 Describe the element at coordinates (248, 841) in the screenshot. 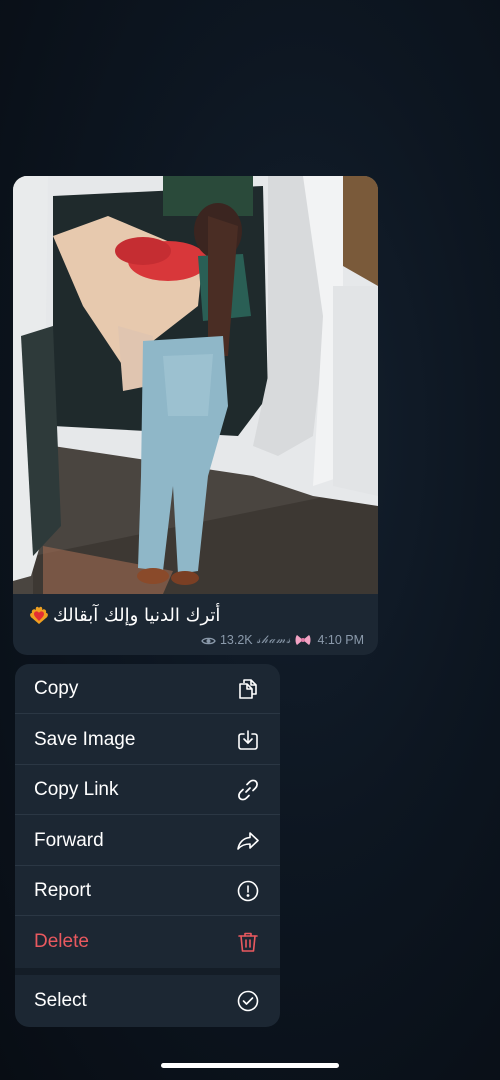

I see `forward-icon` at that location.